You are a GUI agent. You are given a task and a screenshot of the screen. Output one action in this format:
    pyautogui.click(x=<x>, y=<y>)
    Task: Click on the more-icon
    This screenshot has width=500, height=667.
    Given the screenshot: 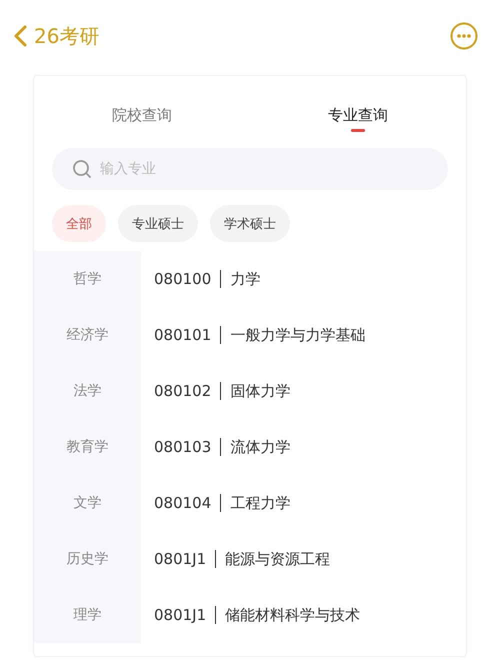 What is the action you would take?
    pyautogui.click(x=464, y=36)
    